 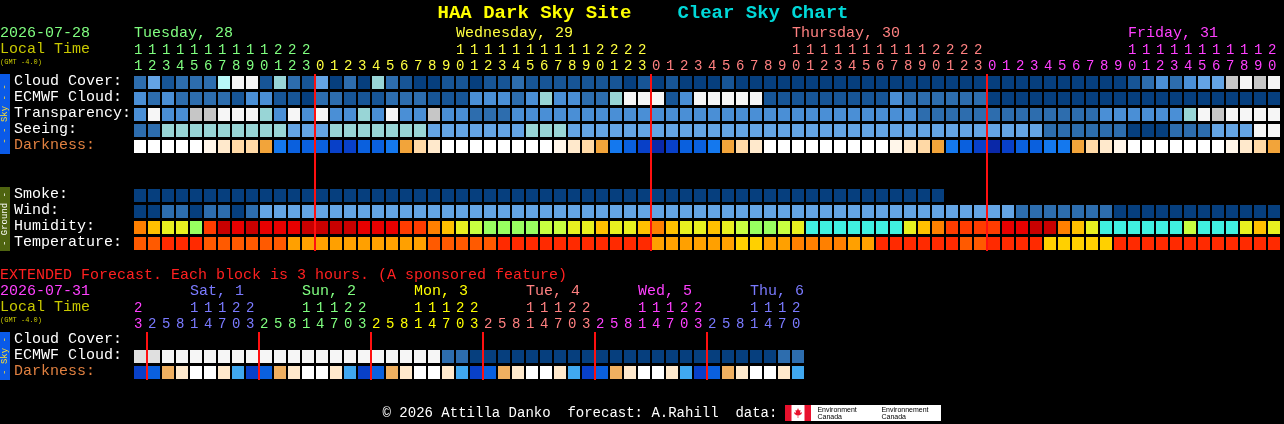 What do you see at coordinates (36, 211) in the screenshot?
I see `row-label: Wind:` at bounding box center [36, 211].